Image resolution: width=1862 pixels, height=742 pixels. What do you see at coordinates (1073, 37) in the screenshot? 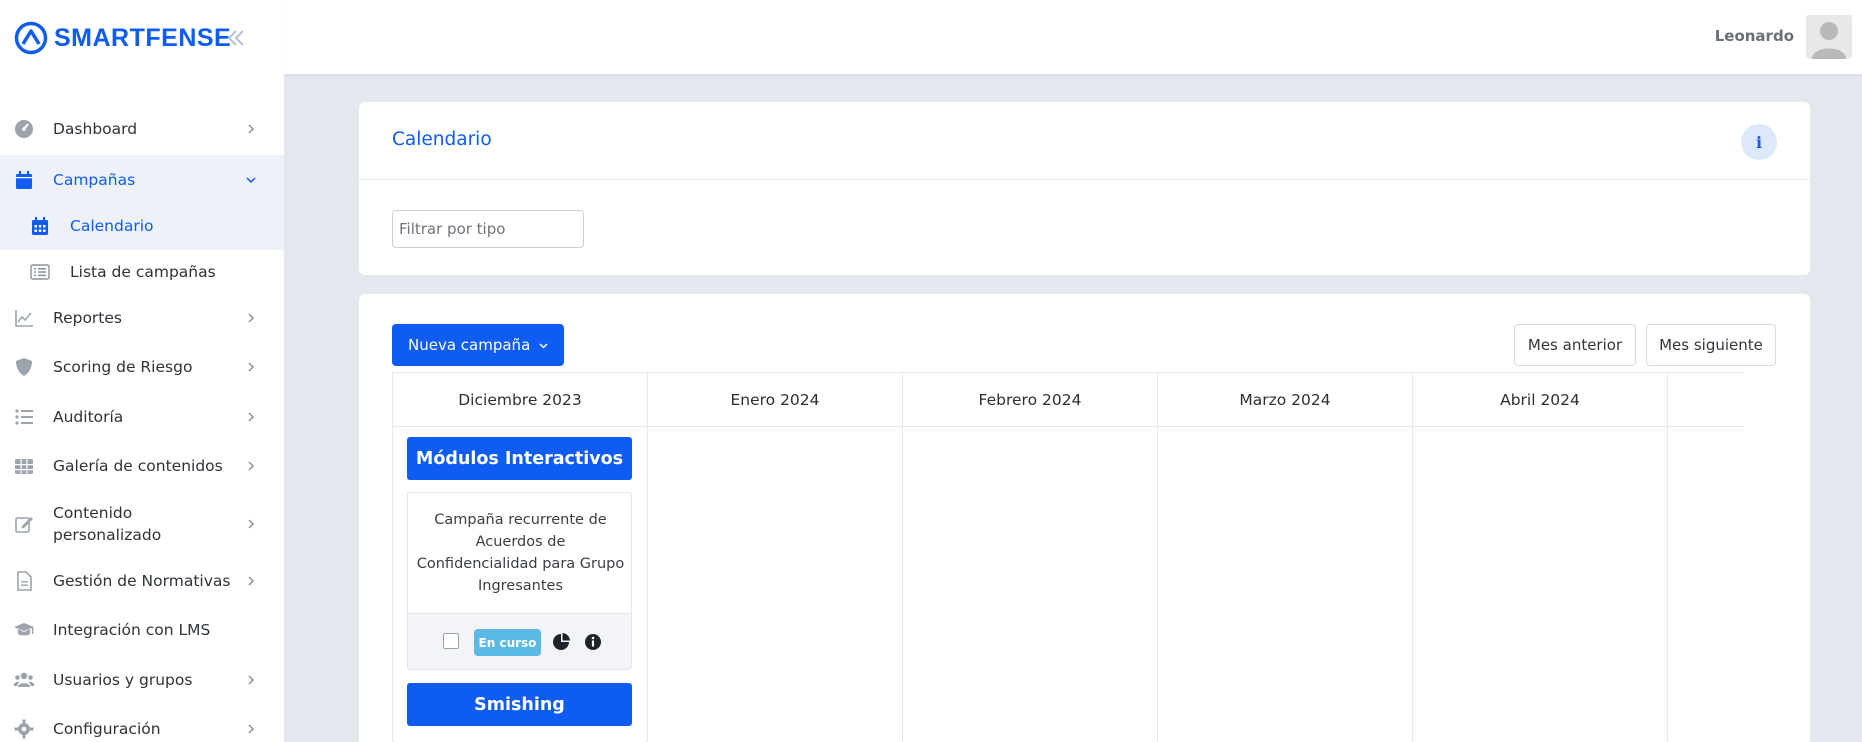
I see `top-bar: Leonardo` at bounding box center [1073, 37].